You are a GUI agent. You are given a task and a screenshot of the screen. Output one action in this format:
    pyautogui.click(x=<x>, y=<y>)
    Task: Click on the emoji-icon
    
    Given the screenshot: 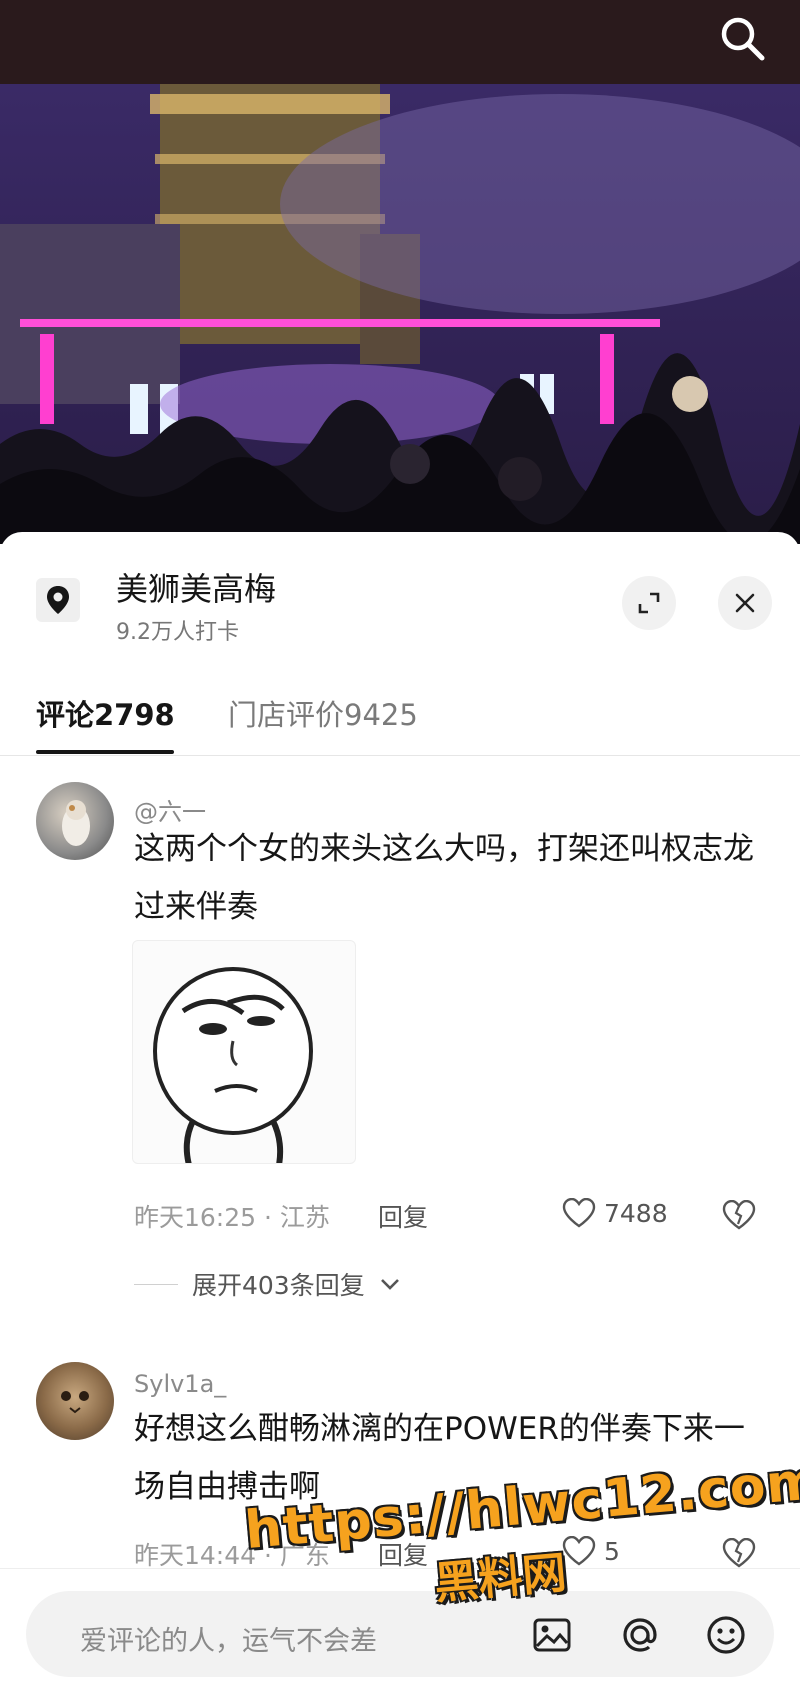 What is the action you would take?
    pyautogui.click(x=726, y=1635)
    